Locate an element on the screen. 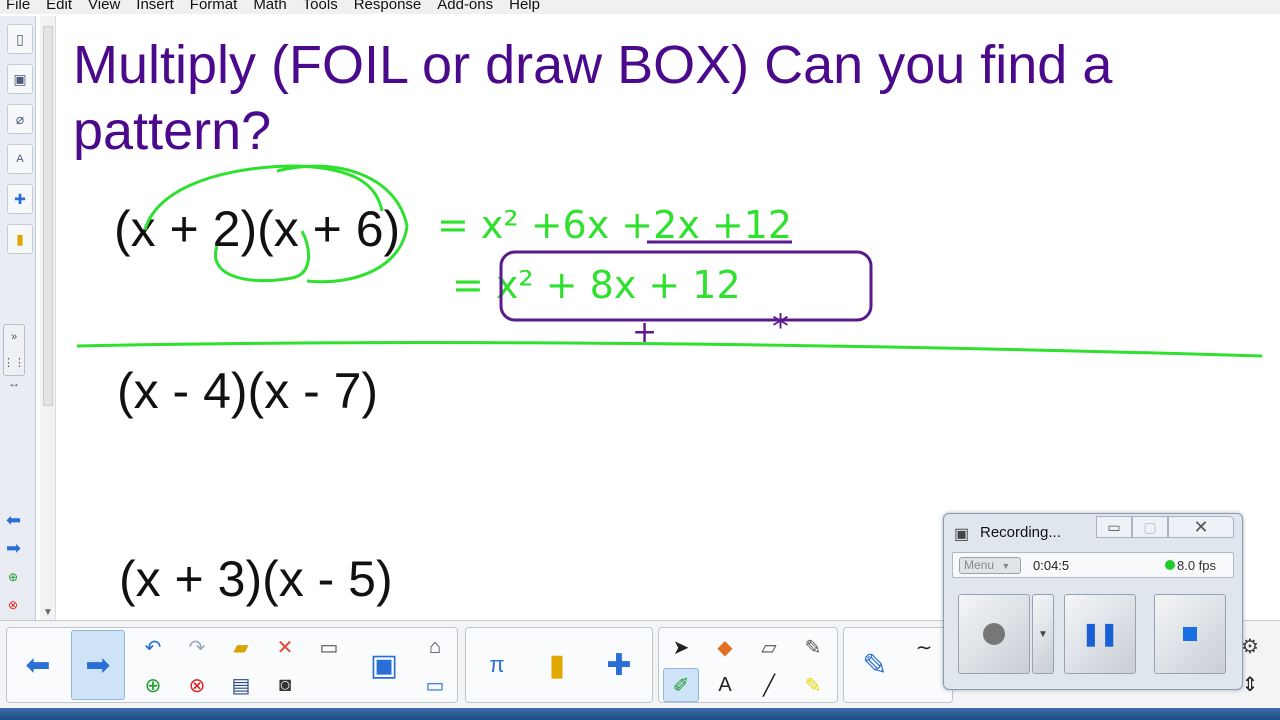 The image size is (1280, 720). page-icon: ▯ is located at coordinates (20, 38).